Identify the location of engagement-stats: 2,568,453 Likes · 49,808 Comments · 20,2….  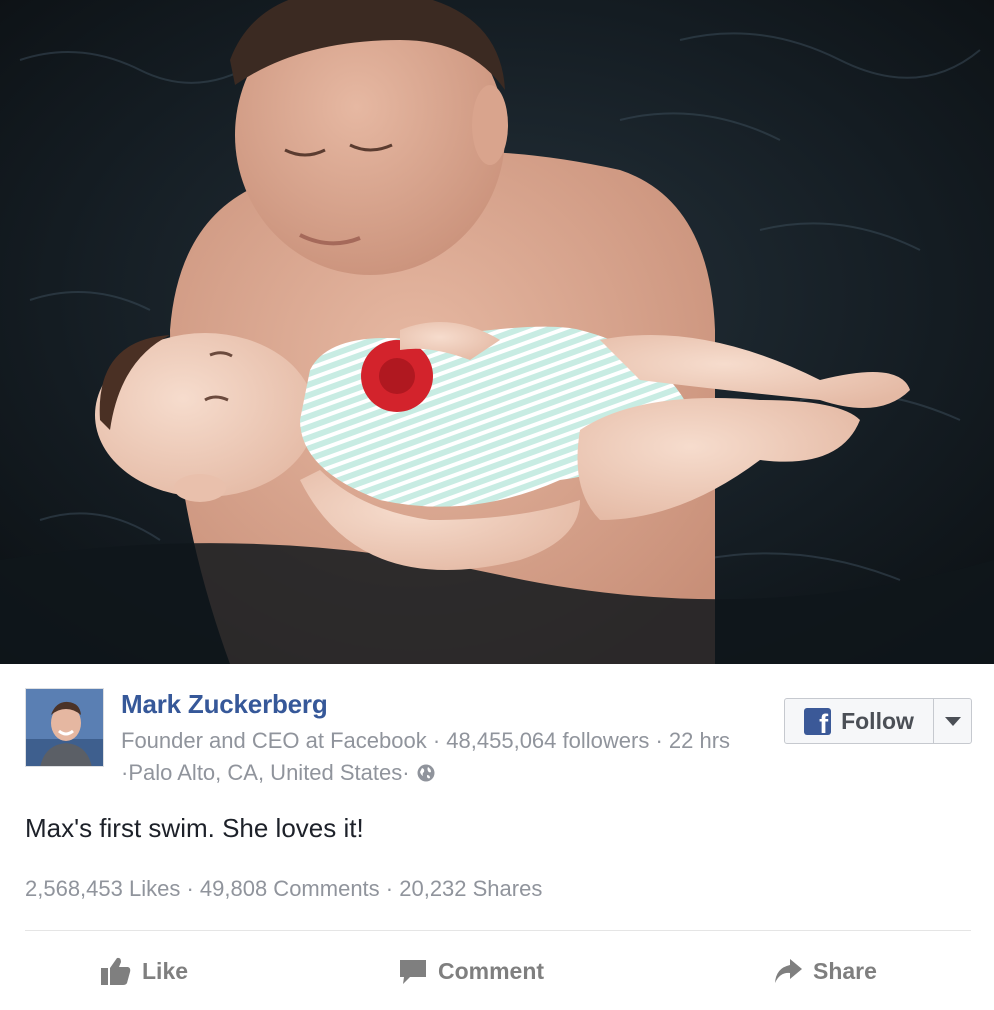
(283, 889).